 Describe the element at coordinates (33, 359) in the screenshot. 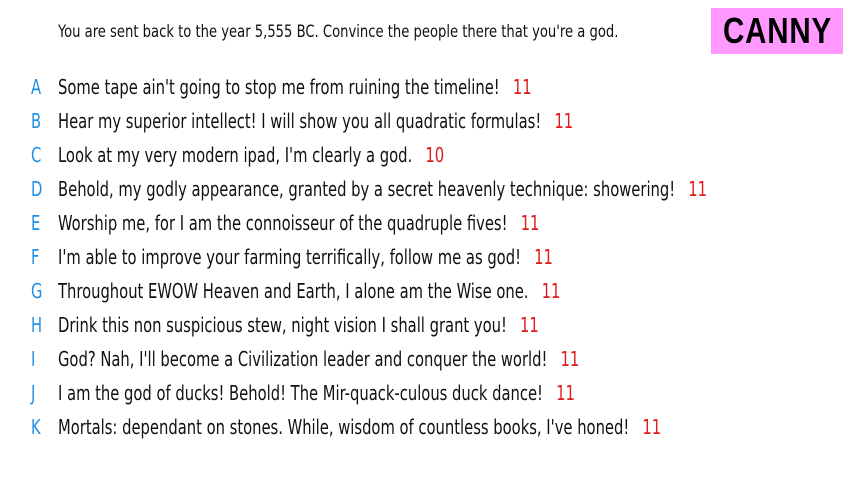

I see `entry-letter: I` at that location.